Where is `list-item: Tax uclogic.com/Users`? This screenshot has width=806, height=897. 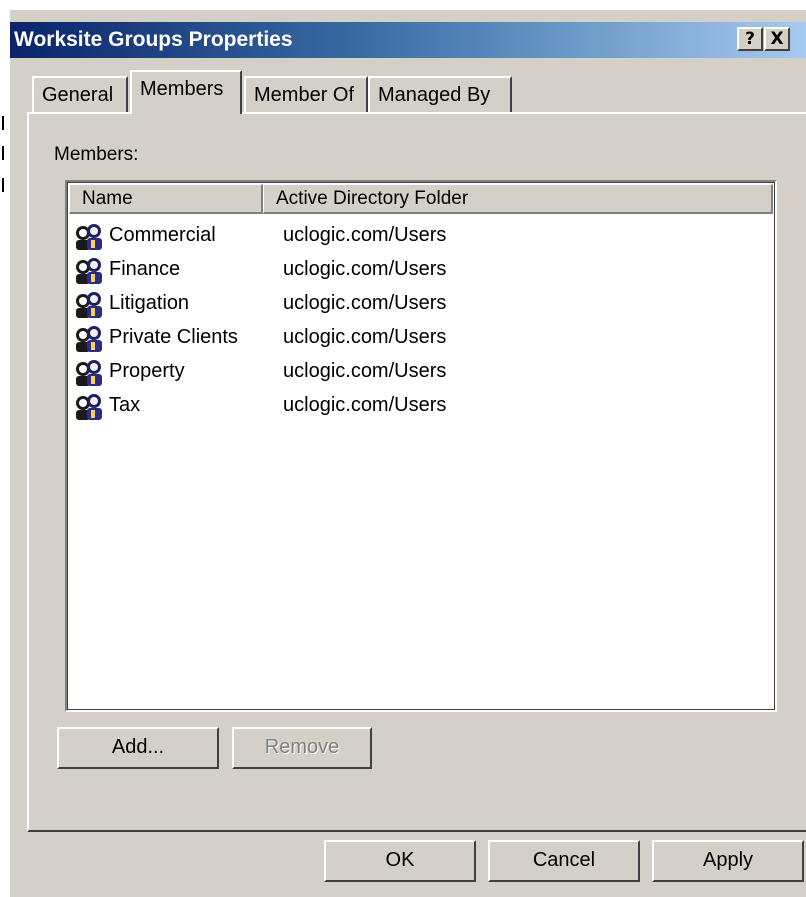 list-item: Tax uclogic.com/Users is located at coordinates (417, 405).